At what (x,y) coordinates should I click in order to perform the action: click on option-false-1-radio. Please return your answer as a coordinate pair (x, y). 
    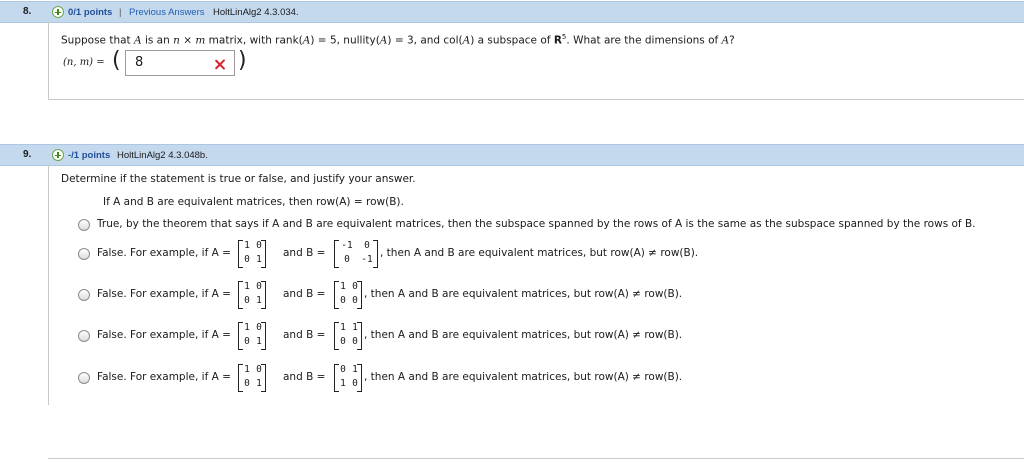
    Looking at the image, I should click on (84, 254).